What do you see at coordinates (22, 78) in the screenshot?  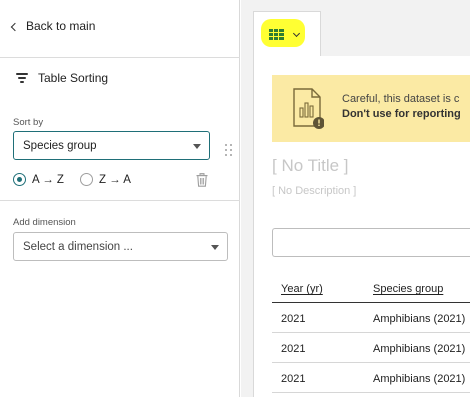 I see `sort-icon` at bounding box center [22, 78].